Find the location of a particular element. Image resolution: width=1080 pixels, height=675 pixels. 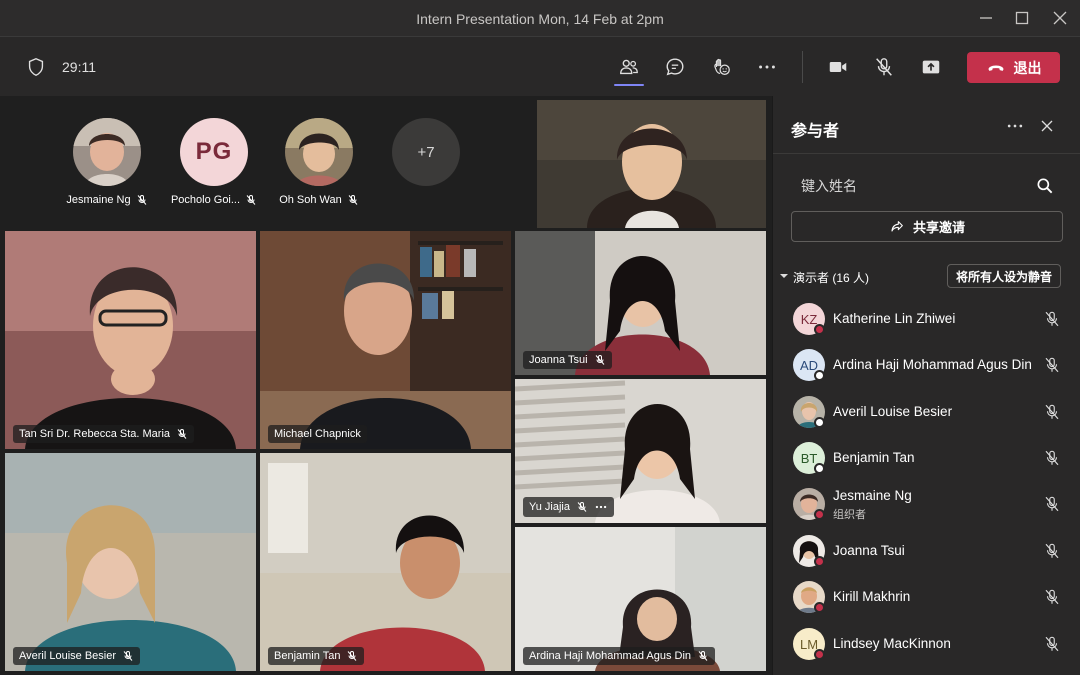

video-tile: Yu Jiajia is located at coordinates (640, 451).